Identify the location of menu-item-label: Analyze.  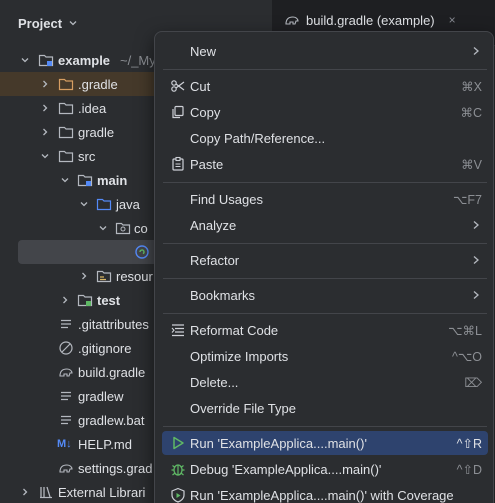
(213, 225).